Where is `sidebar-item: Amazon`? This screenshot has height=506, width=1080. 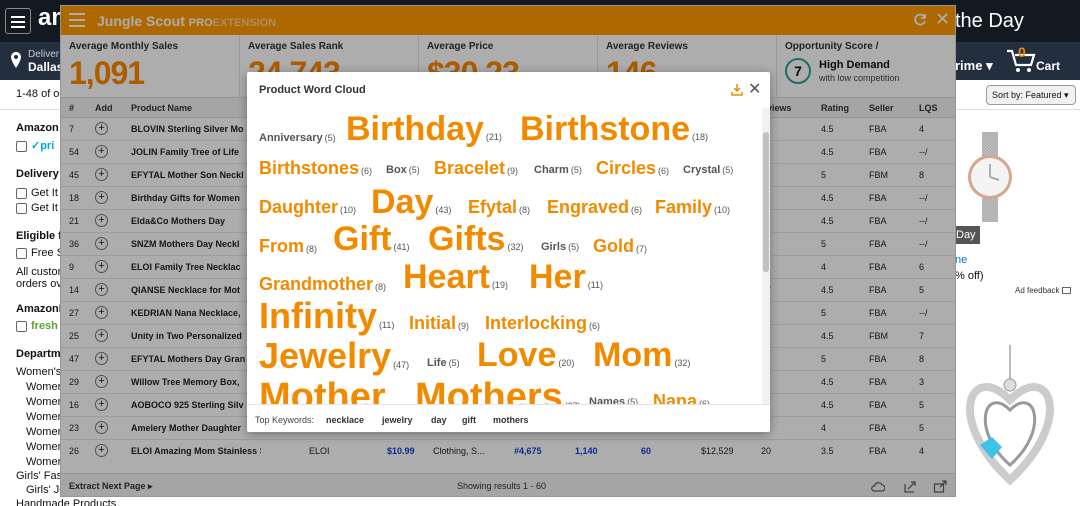 sidebar-item: Amazon is located at coordinates (37, 128).